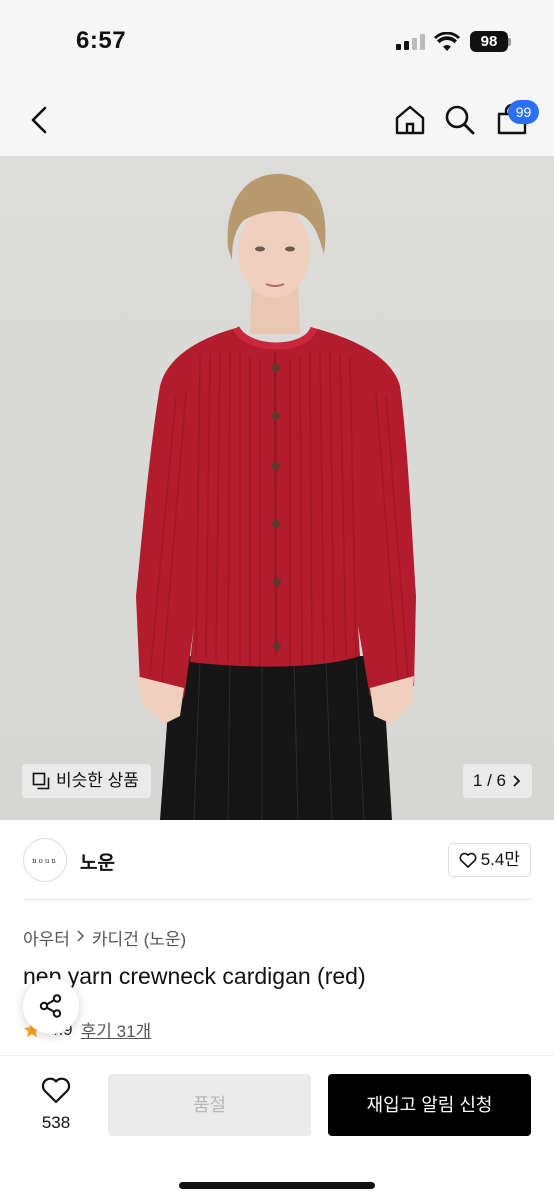  Describe the element at coordinates (139, 937) in the screenshot. I see `breadcrumb-subcategory: 카디건 (노운)` at that location.